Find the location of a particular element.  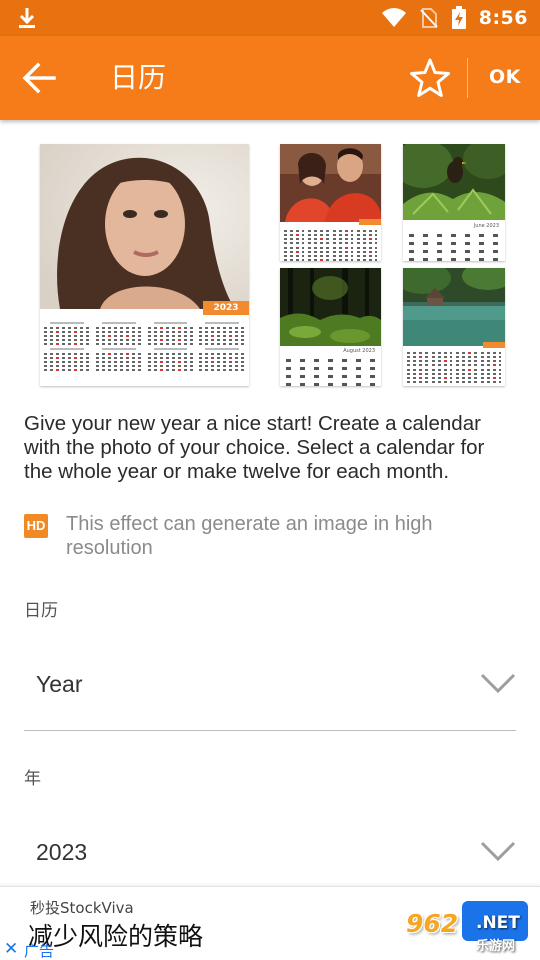

august-grid is located at coordinates (330, 372).